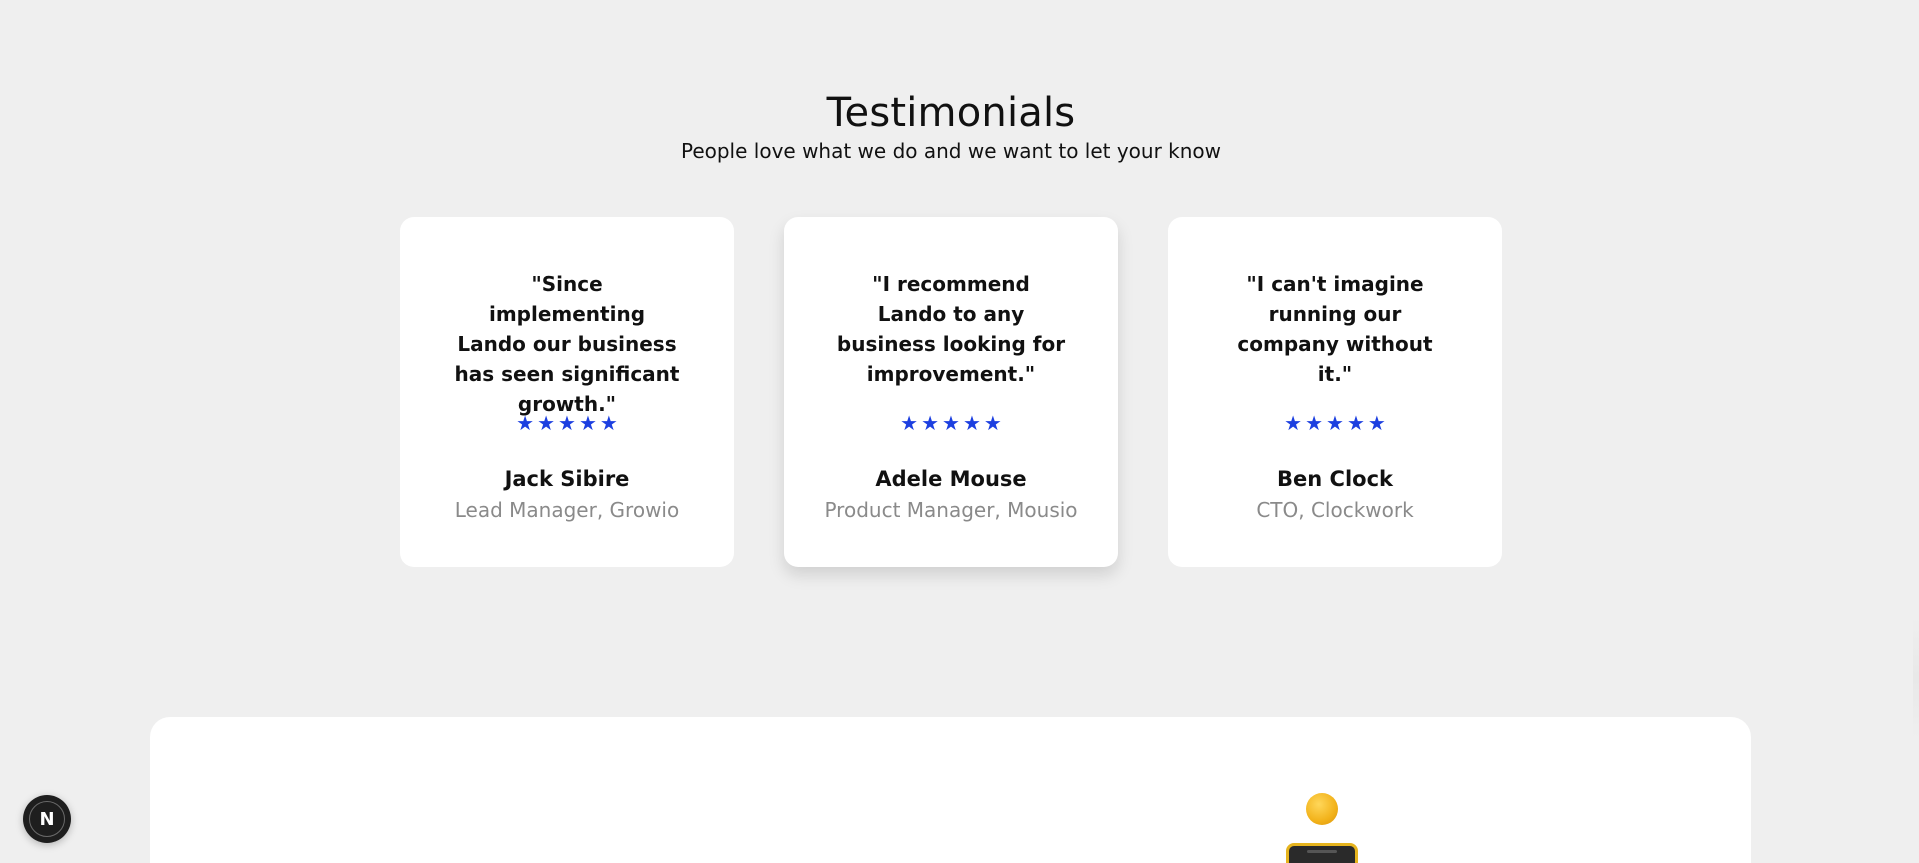 The image size is (1919, 863). I want to click on phone-notch, so click(1322, 851).